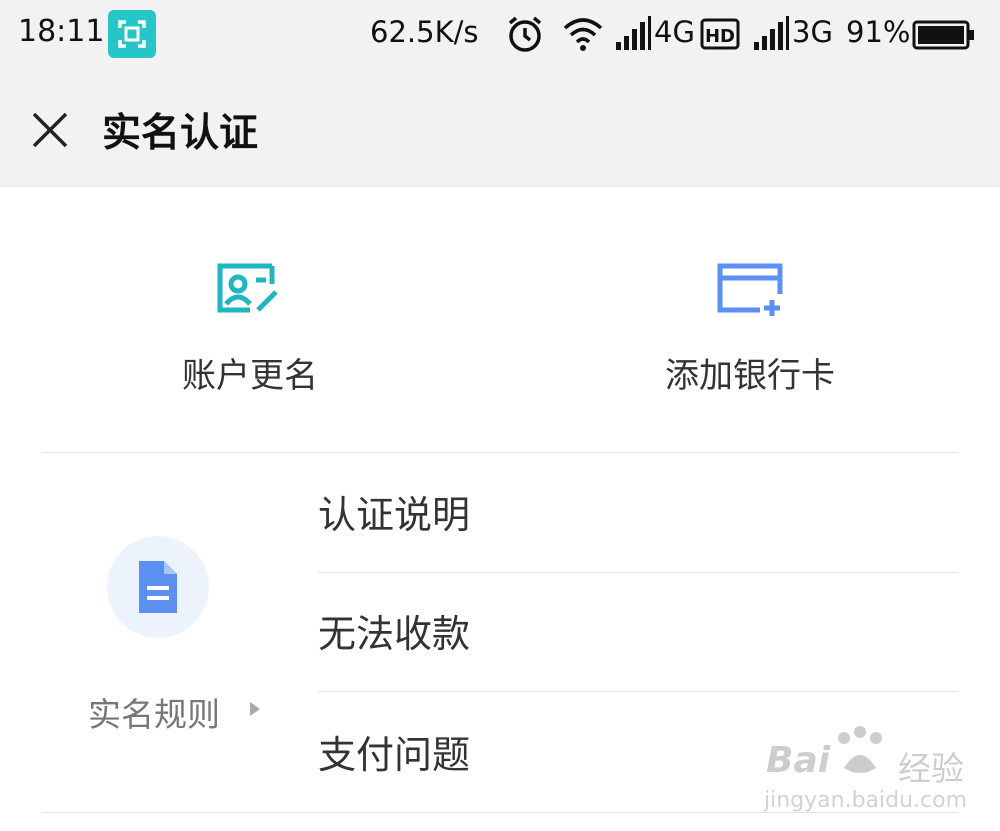 The height and width of the screenshot is (831, 1000). I want to click on rules-icon-circle, so click(158, 587).